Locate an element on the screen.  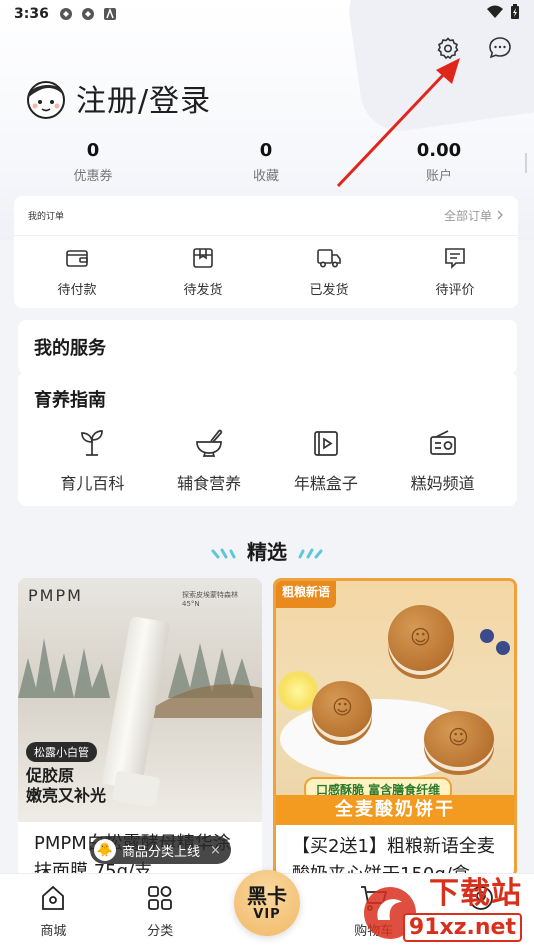
nav-label: 商城 is located at coordinates (53, 931).